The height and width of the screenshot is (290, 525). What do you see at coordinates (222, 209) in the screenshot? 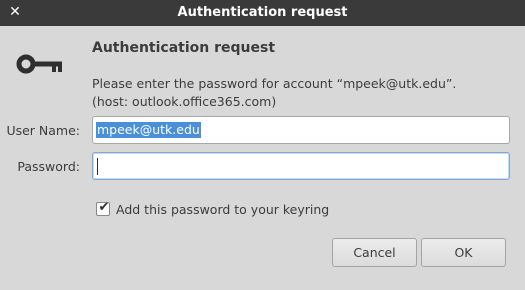
I see `keyring-checkbox-label: Add this password to your keyring` at bounding box center [222, 209].